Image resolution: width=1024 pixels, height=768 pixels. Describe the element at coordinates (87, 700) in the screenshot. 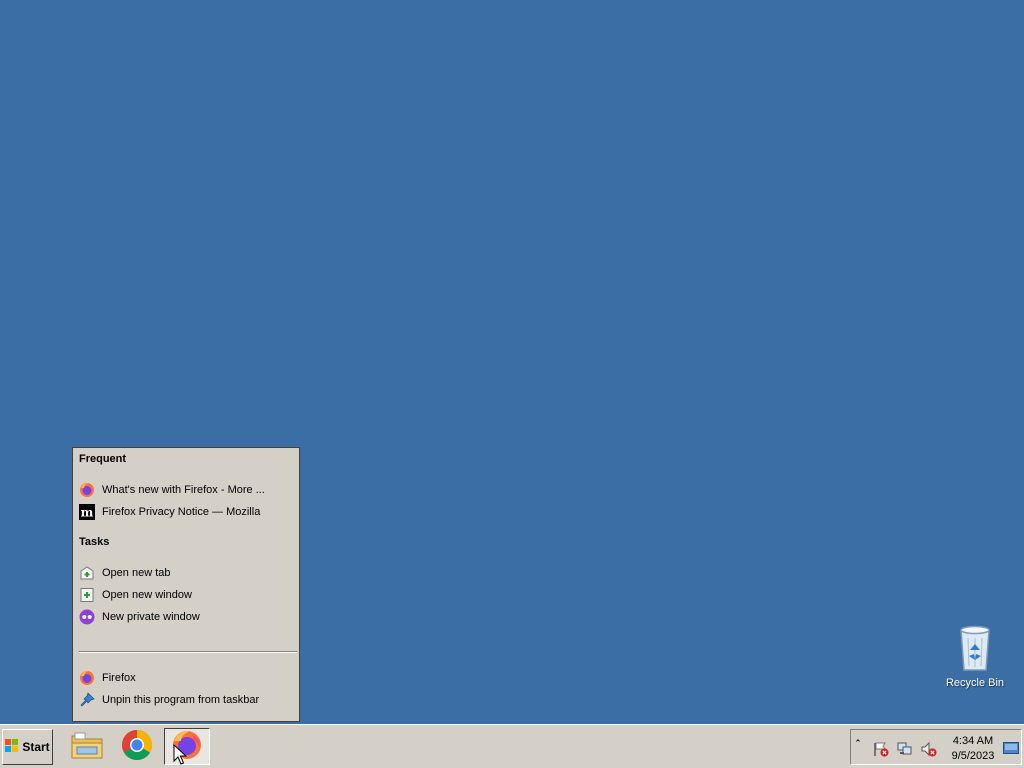

I see `unpin-icon` at that location.